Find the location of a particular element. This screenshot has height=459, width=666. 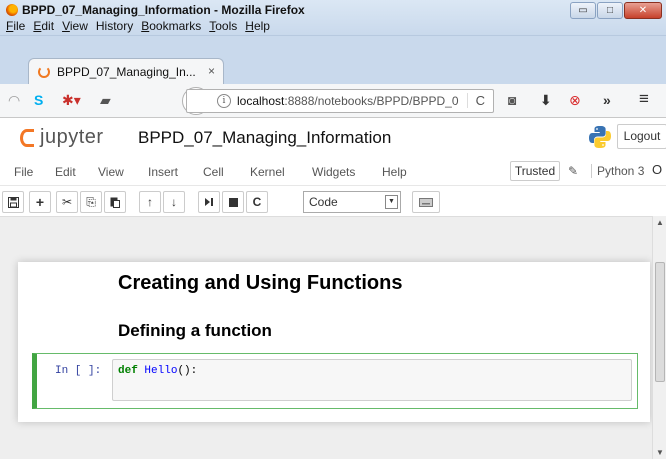

noscript-icon: ⊗ is located at coordinates (575, 100).